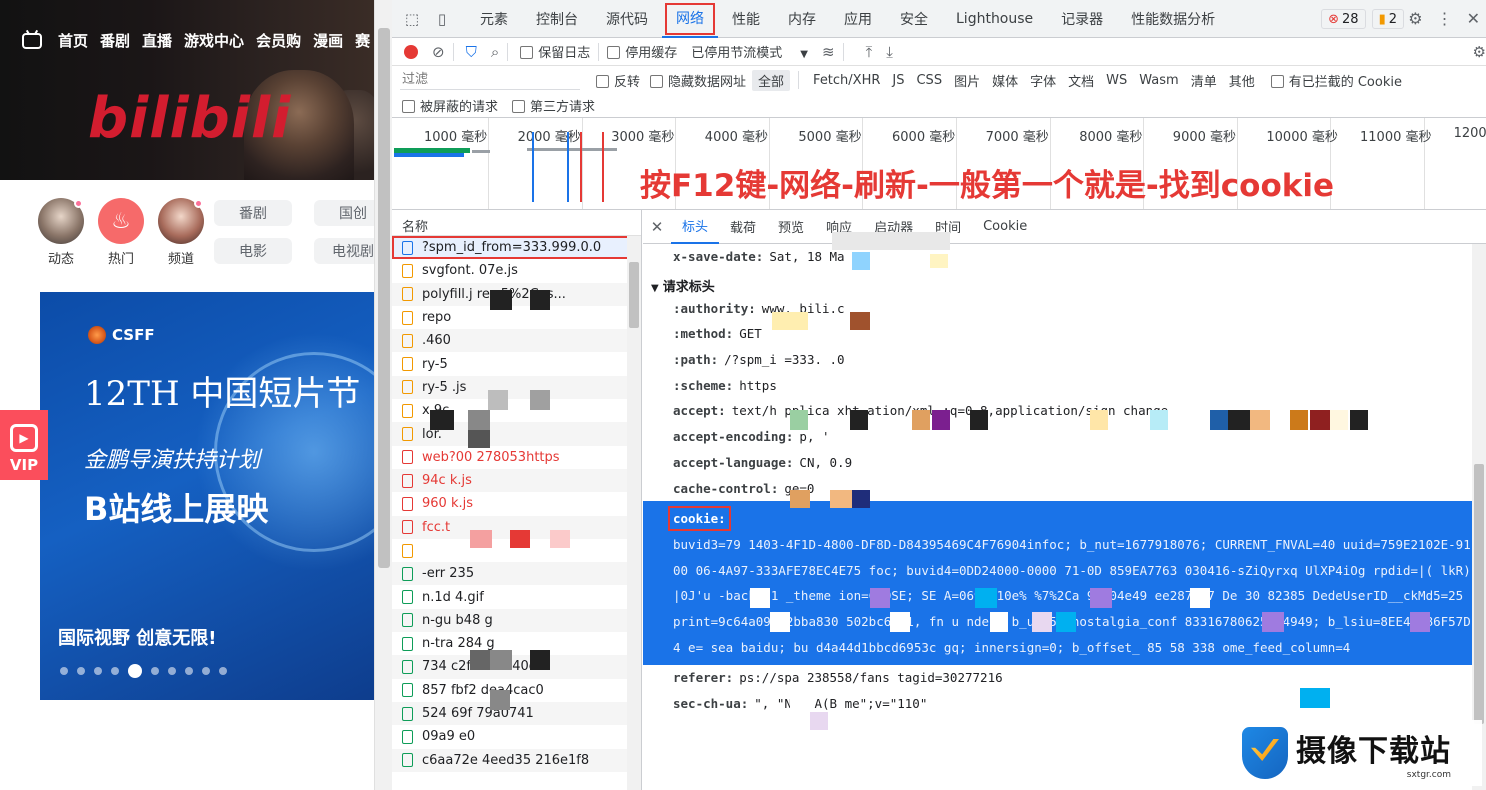  What do you see at coordinates (555, 51) in the screenshot?
I see `preserve-log-checkbox: 保留日志` at bounding box center [555, 51].